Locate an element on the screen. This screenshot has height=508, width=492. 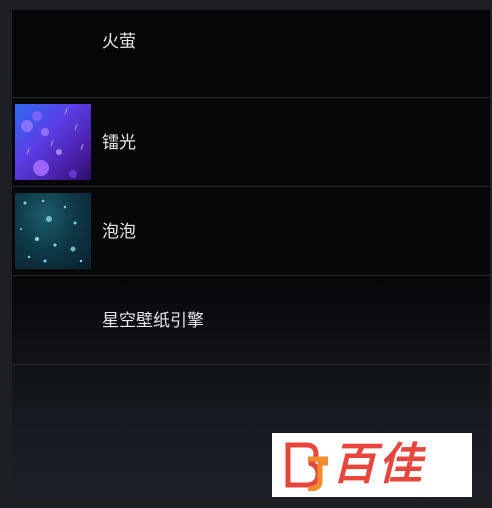
thumbnail-bubbles is located at coordinates (53, 231).